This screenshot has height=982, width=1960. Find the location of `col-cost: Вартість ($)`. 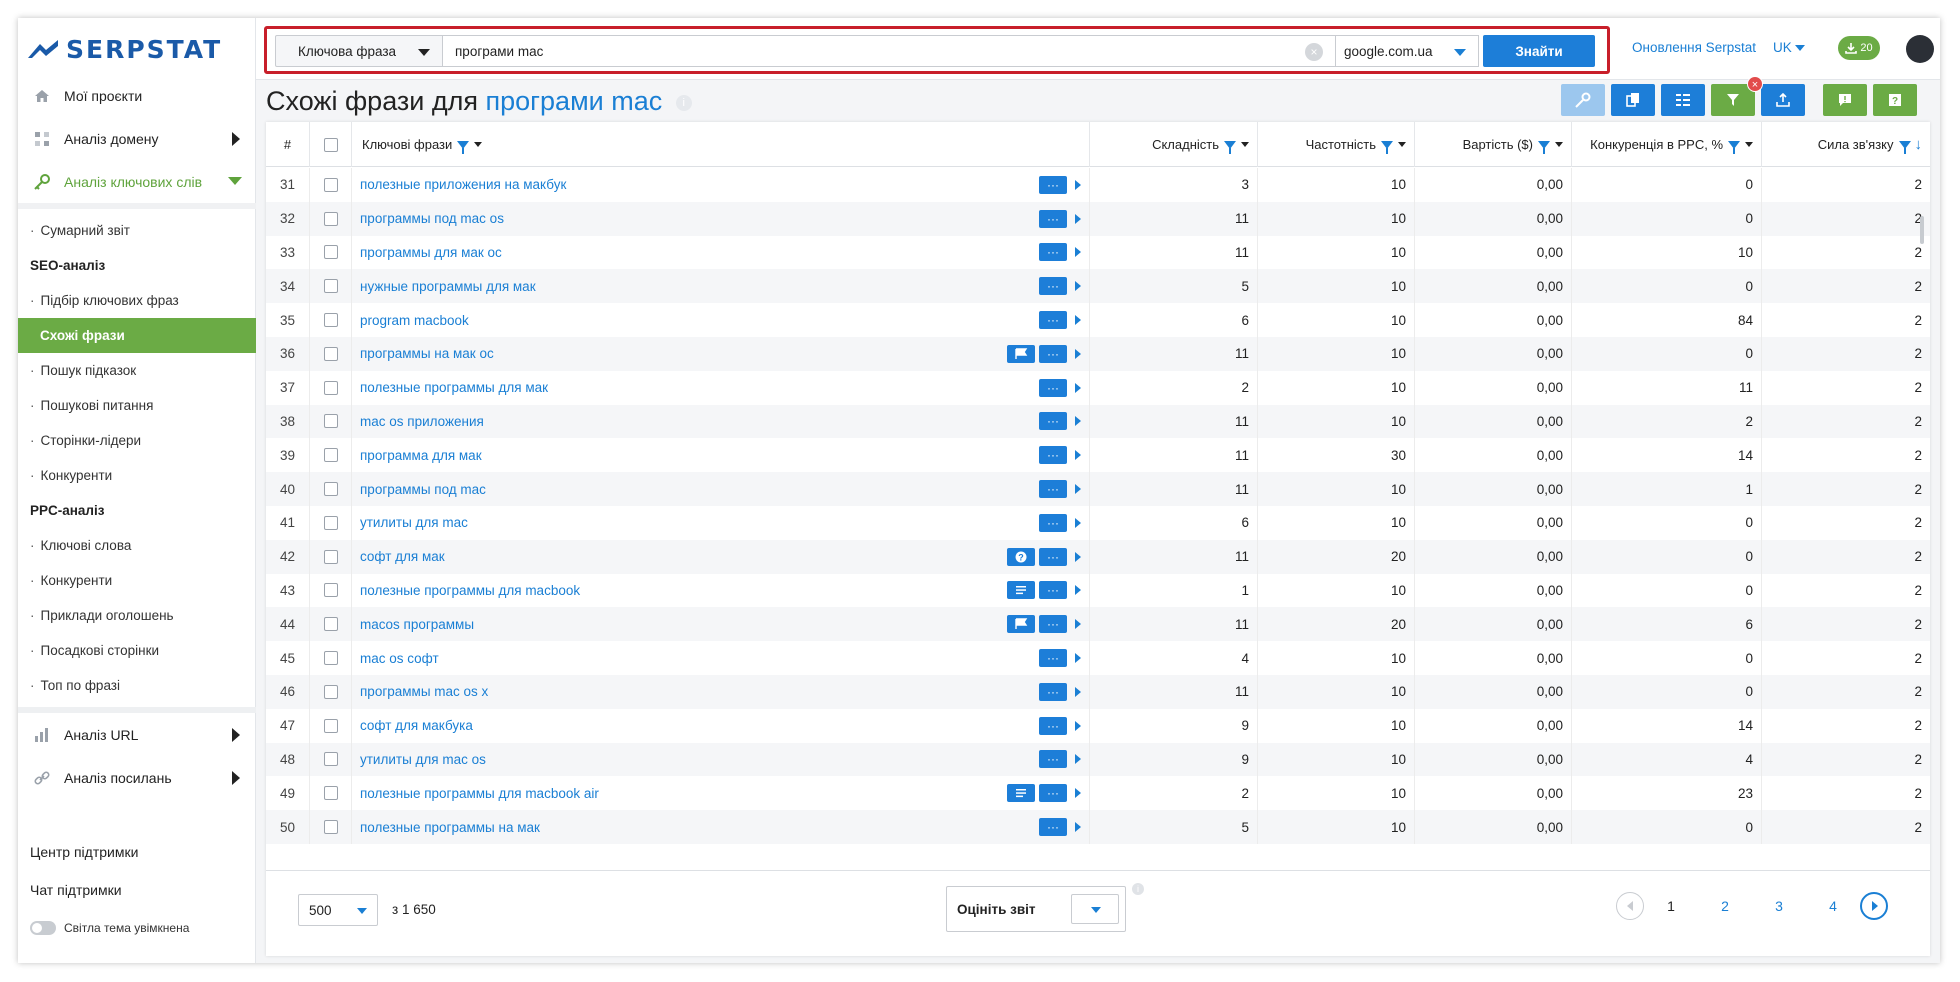

col-cost: Вартість ($) is located at coordinates (1493, 144).